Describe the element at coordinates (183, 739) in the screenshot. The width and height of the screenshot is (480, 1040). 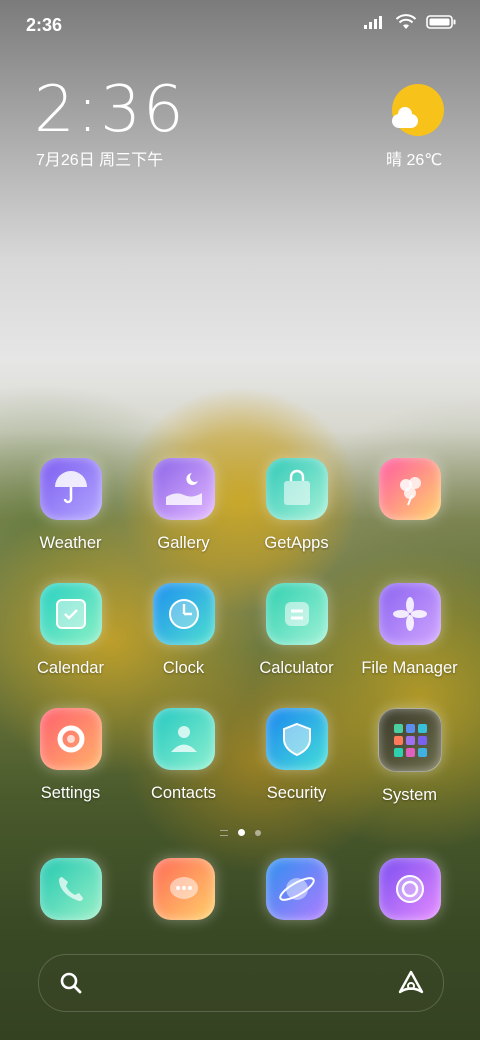
I see `person-icon` at that location.